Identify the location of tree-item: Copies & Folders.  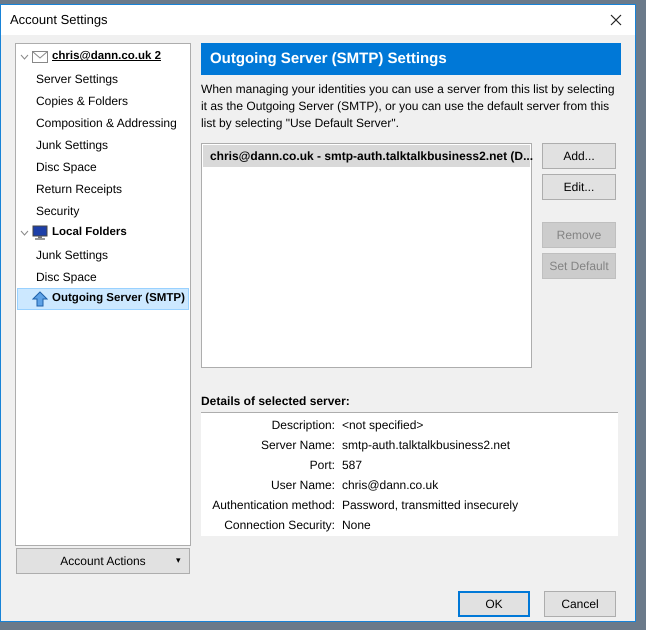
(103, 101).